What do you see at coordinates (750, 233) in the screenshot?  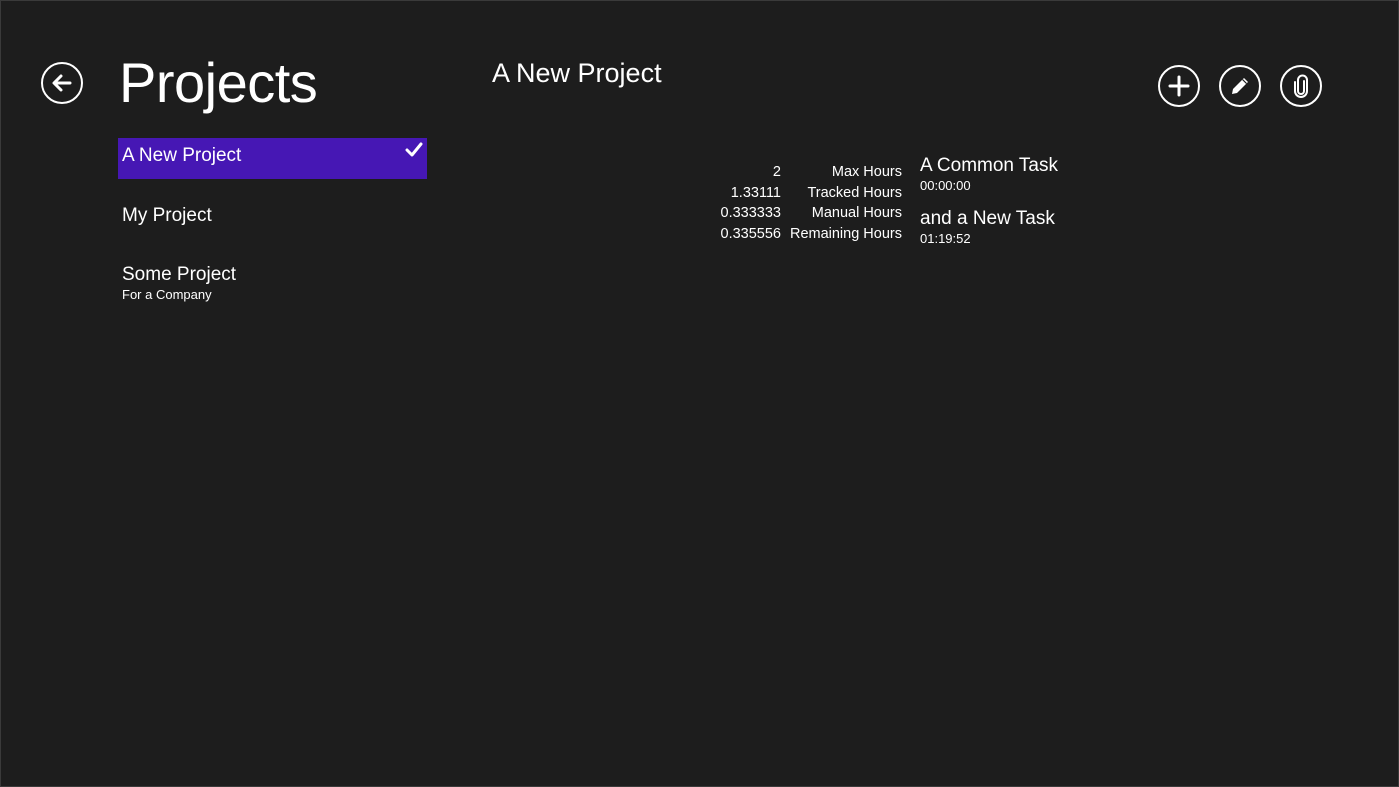 I see `stat-value: 0.335556` at bounding box center [750, 233].